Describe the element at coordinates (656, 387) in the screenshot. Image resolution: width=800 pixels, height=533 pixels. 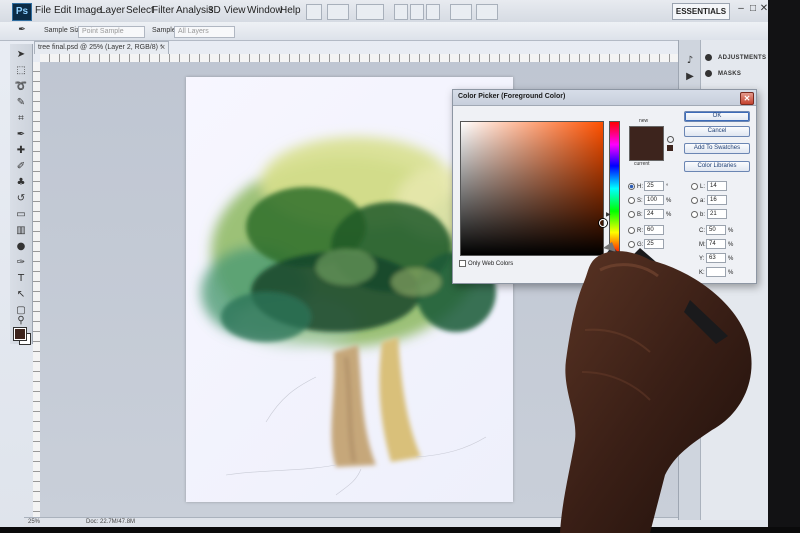
I see `hand-with-stylus` at that location.